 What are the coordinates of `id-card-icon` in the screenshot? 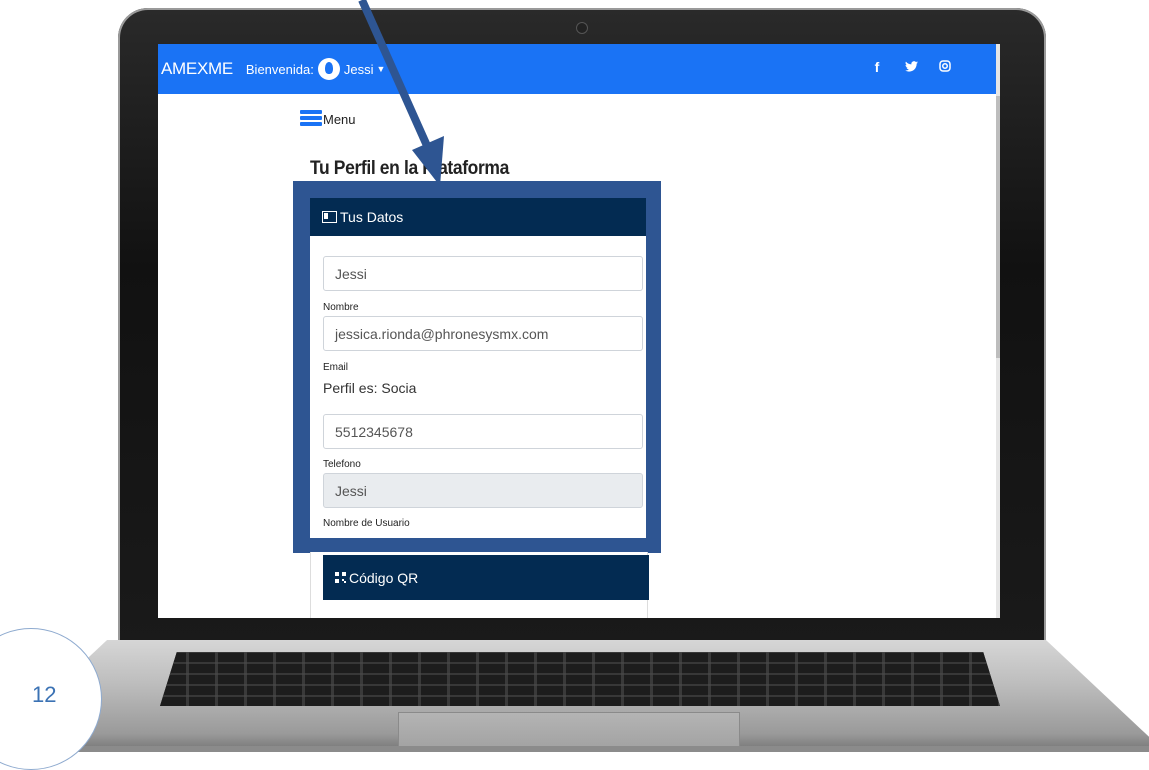 It's located at (329, 217).